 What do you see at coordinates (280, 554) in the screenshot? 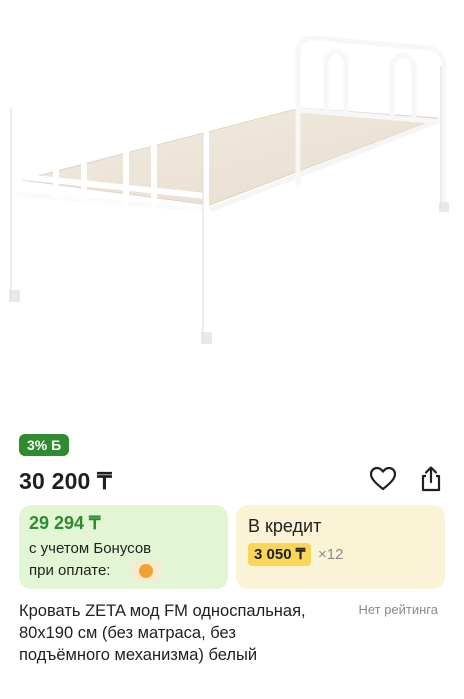
I see `credit-monthly-payment: 3 050 ₸` at bounding box center [280, 554].